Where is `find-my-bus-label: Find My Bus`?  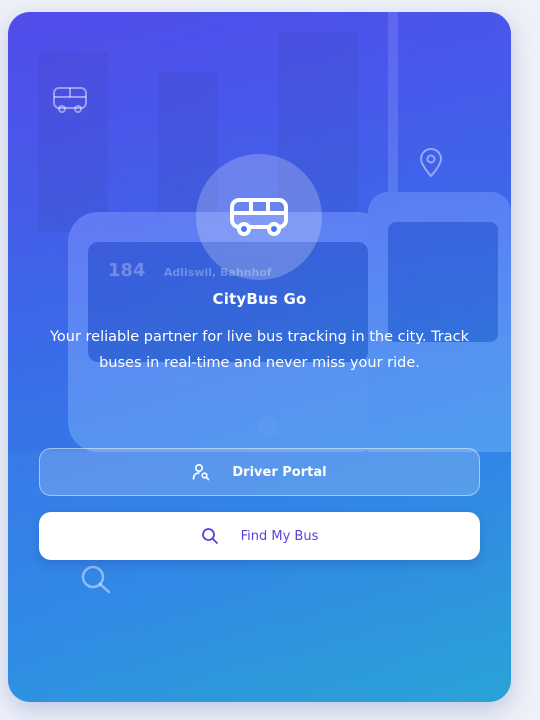
find-my-bus-label: Find My Bus is located at coordinates (279, 536).